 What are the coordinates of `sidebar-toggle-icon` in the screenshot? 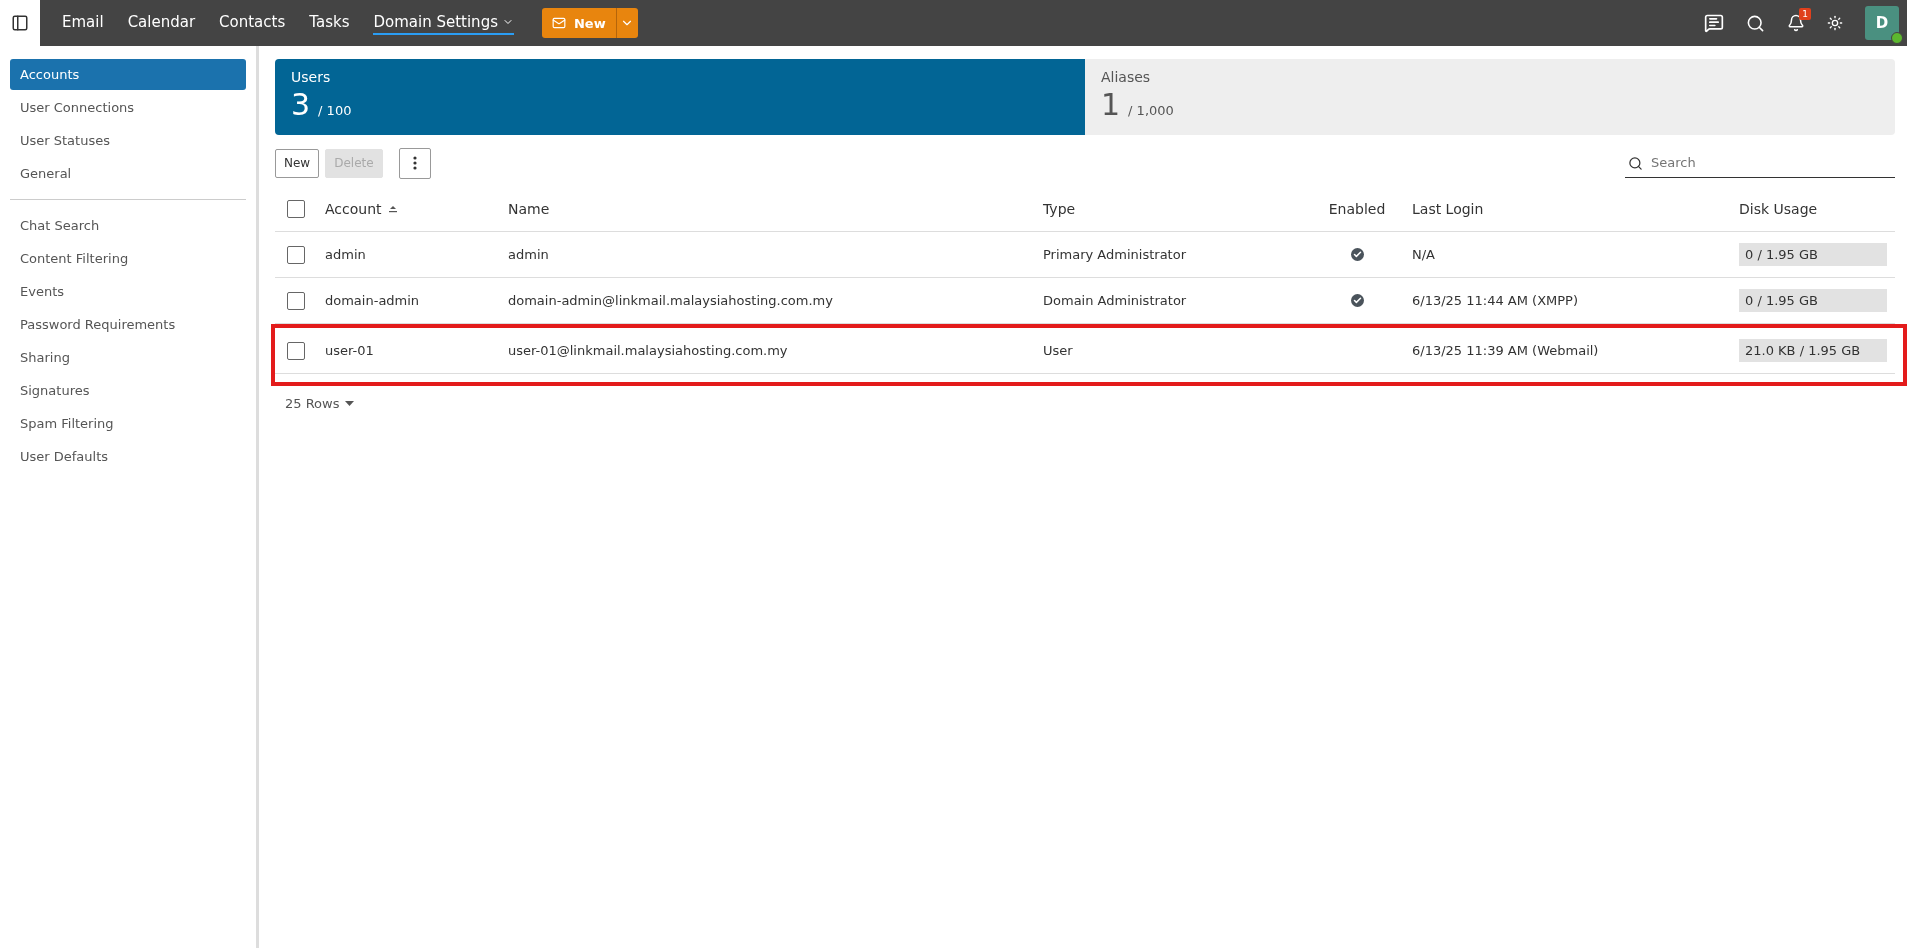 It's located at (20, 23).